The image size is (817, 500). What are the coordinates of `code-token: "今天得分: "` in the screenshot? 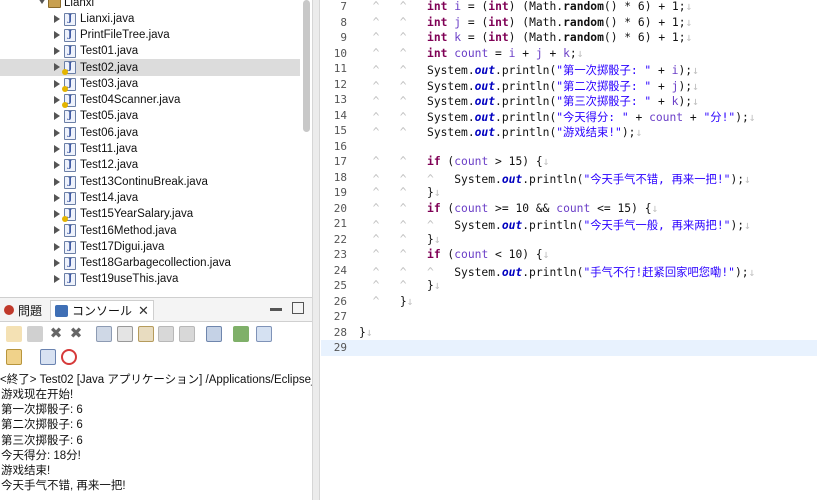 It's located at (592, 117).